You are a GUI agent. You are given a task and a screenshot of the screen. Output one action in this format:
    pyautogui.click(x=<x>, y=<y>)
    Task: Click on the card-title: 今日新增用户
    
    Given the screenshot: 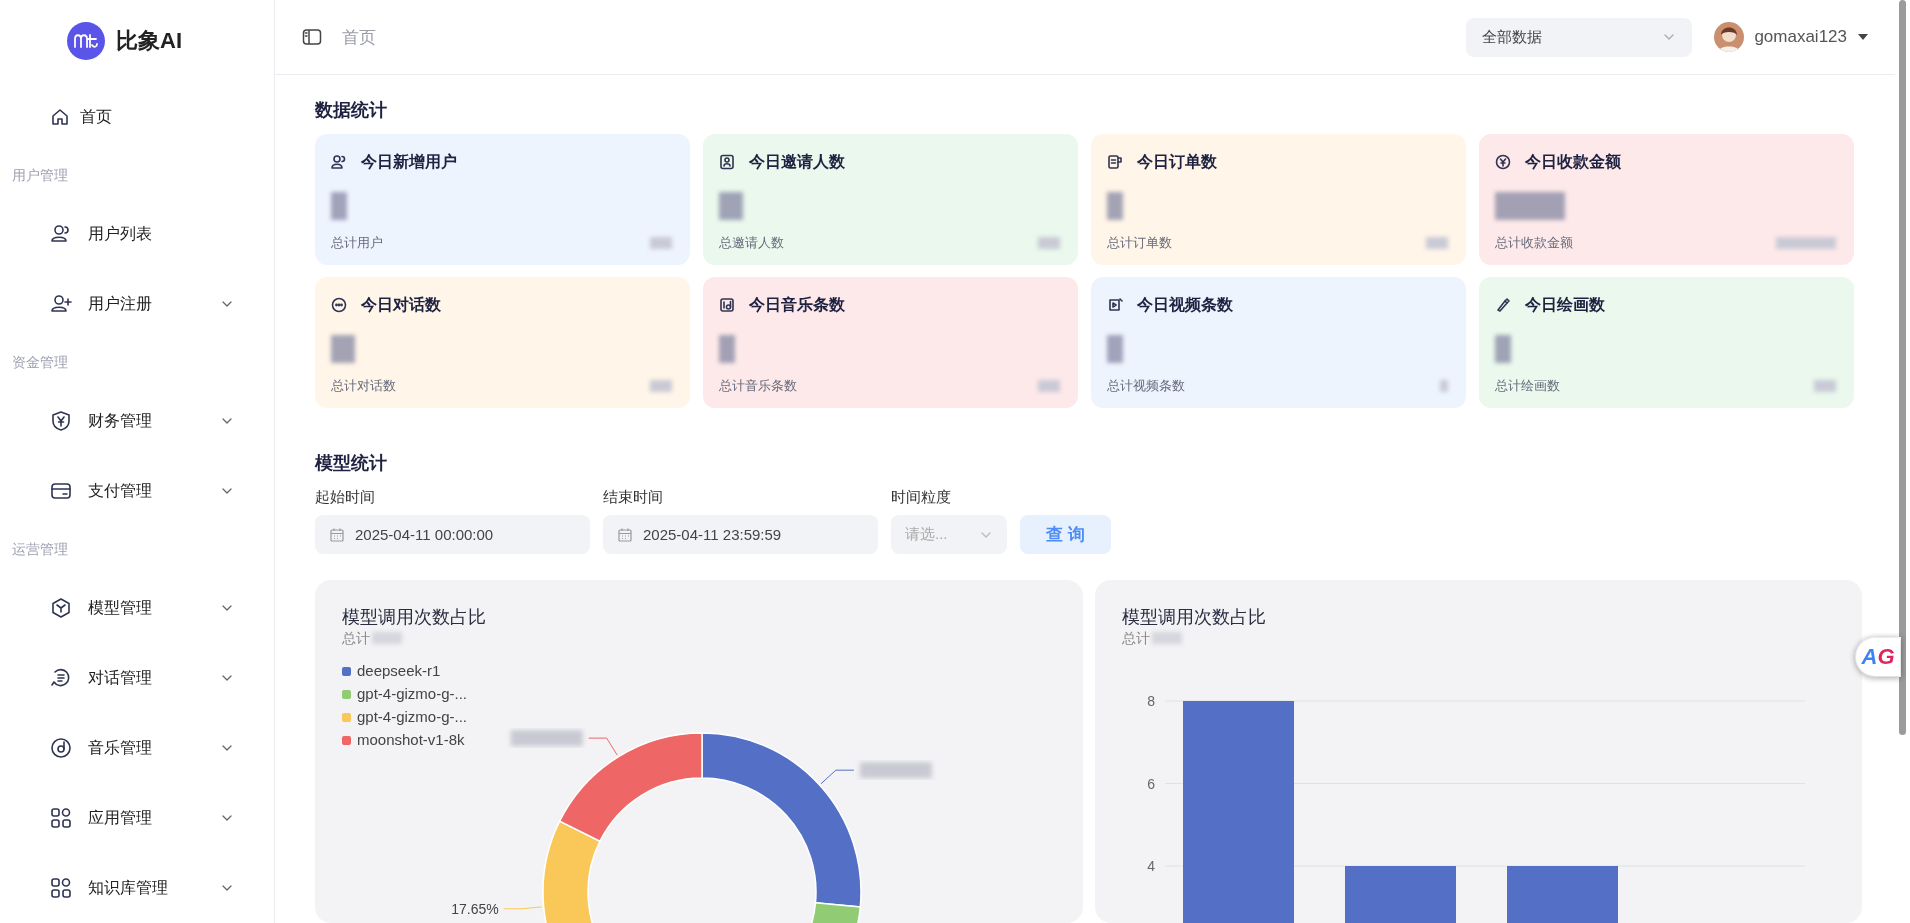 What is the action you would take?
    pyautogui.click(x=409, y=161)
    